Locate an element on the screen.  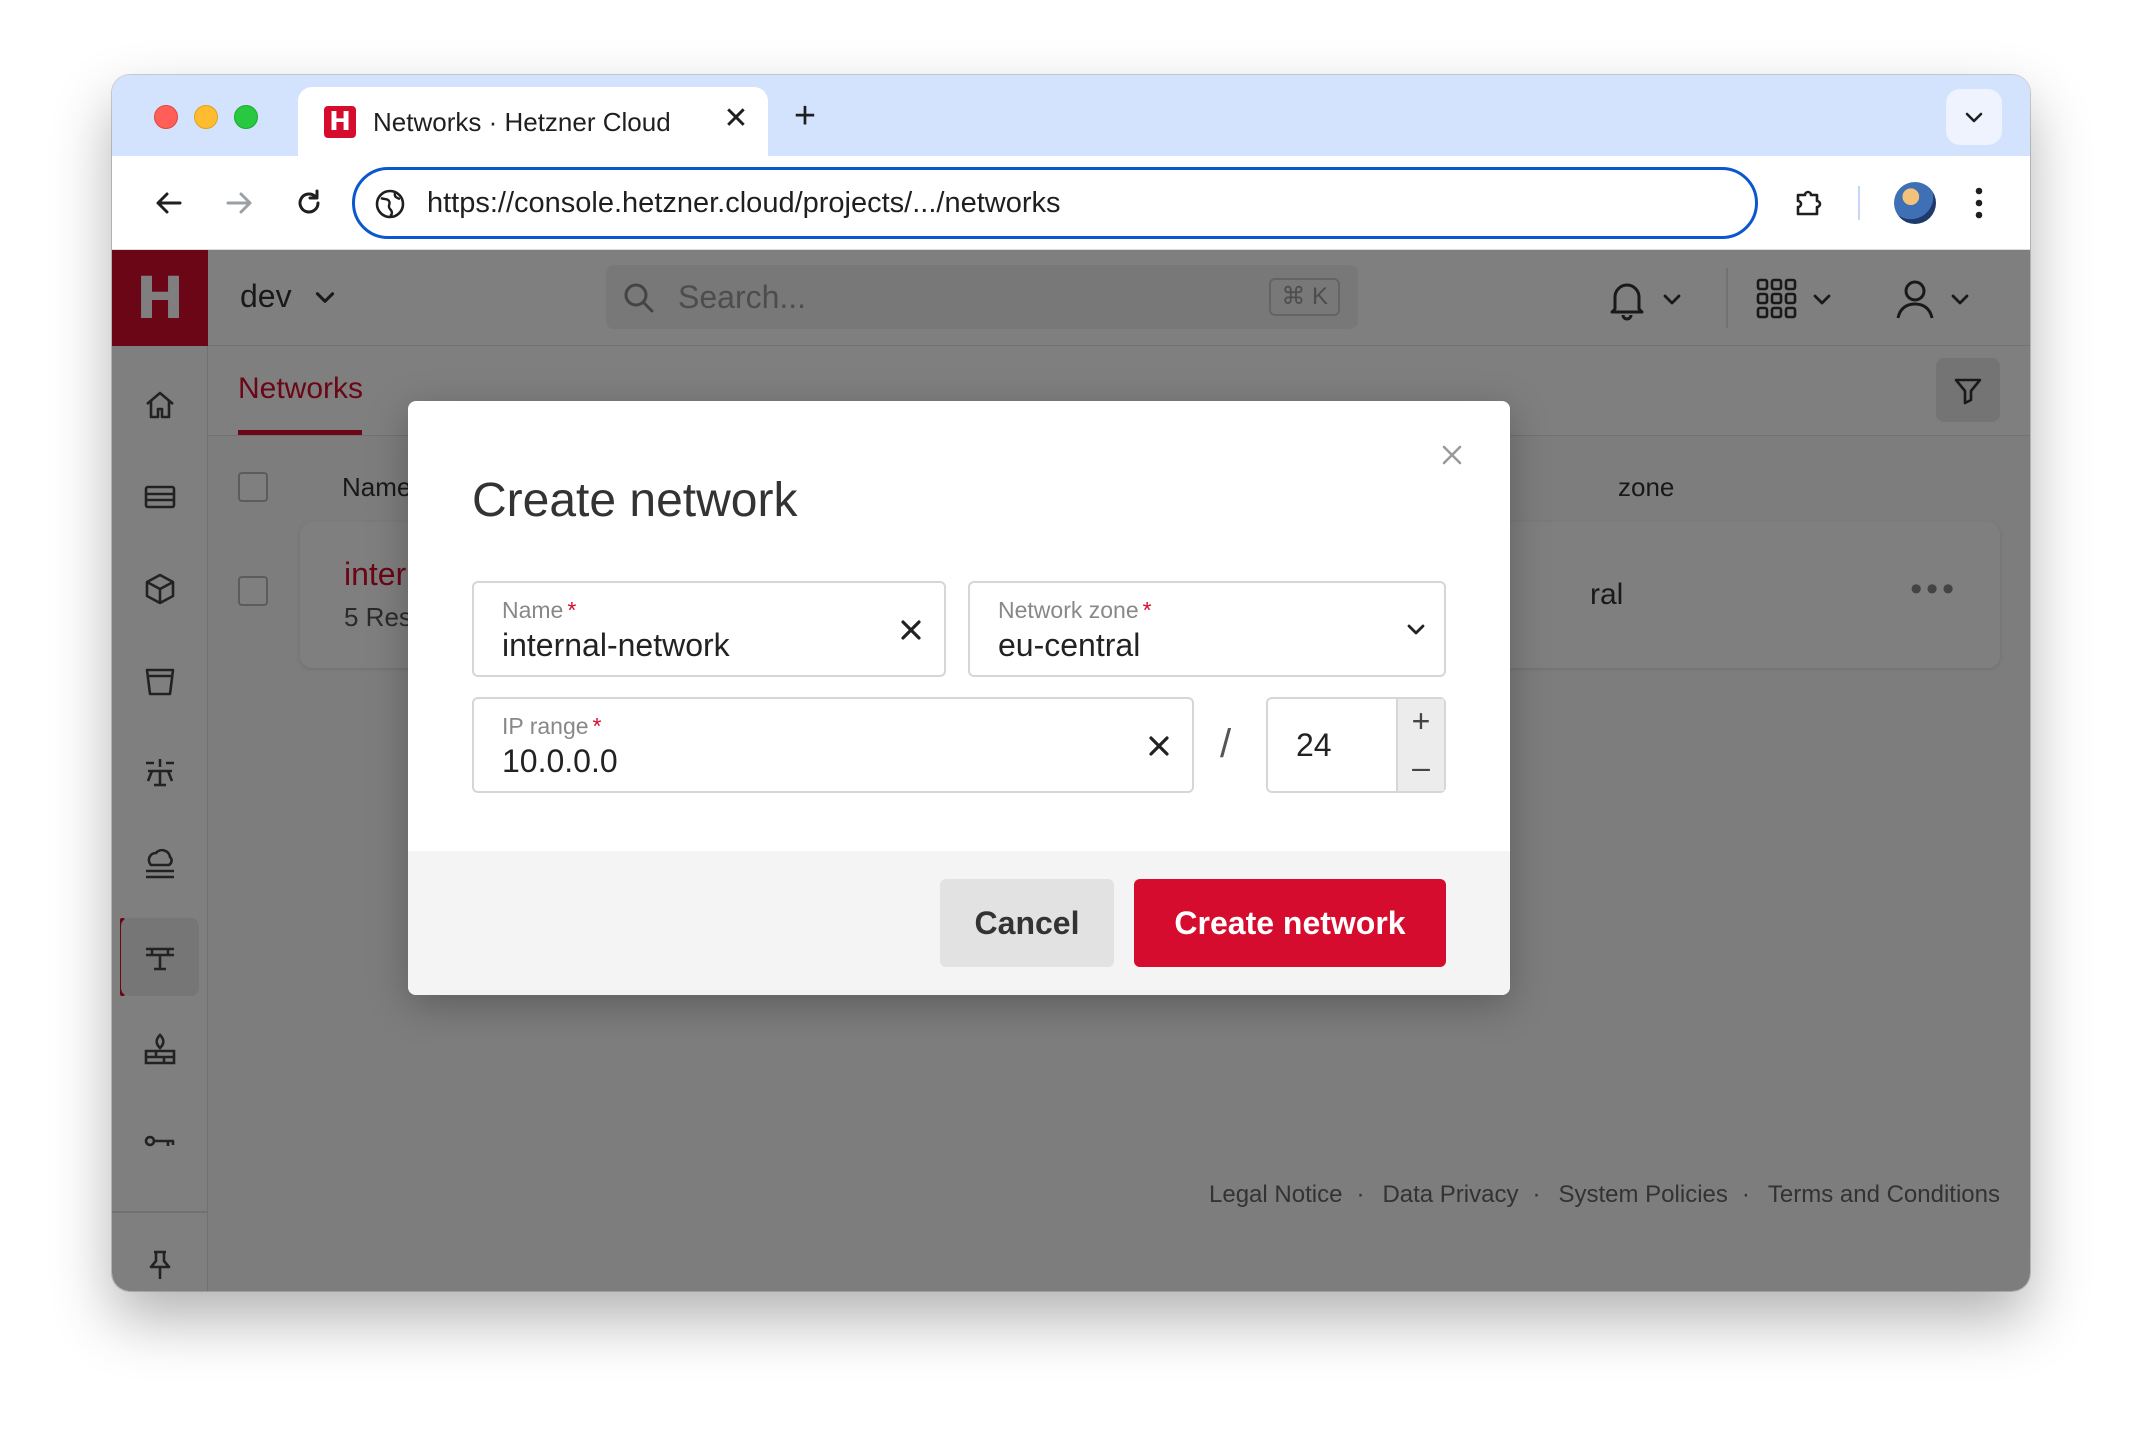
arrow-right-icon is located at coordinates (239, 203).